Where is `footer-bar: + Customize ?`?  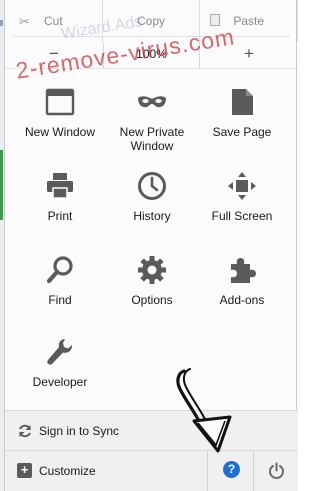
footer-bar: + Customize ? is located at coordinates (151, 470).